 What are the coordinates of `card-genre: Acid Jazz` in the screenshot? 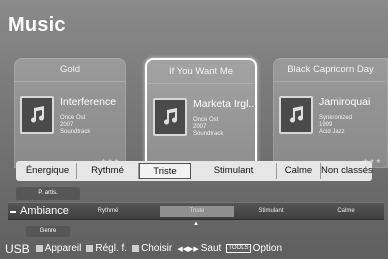 It's located at (332, 132).